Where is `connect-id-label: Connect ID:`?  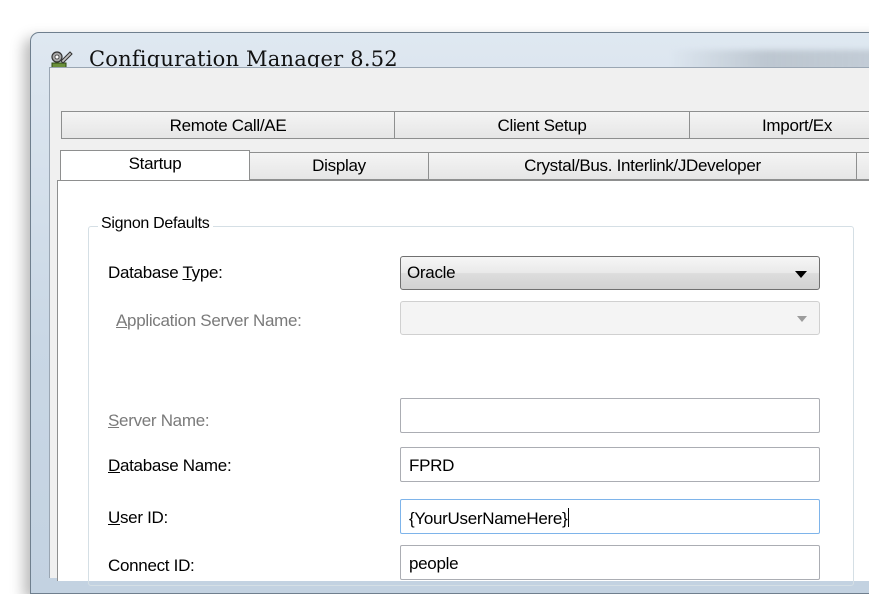 connect-id-label: Connect ID: is located at coordinates (151, 565).